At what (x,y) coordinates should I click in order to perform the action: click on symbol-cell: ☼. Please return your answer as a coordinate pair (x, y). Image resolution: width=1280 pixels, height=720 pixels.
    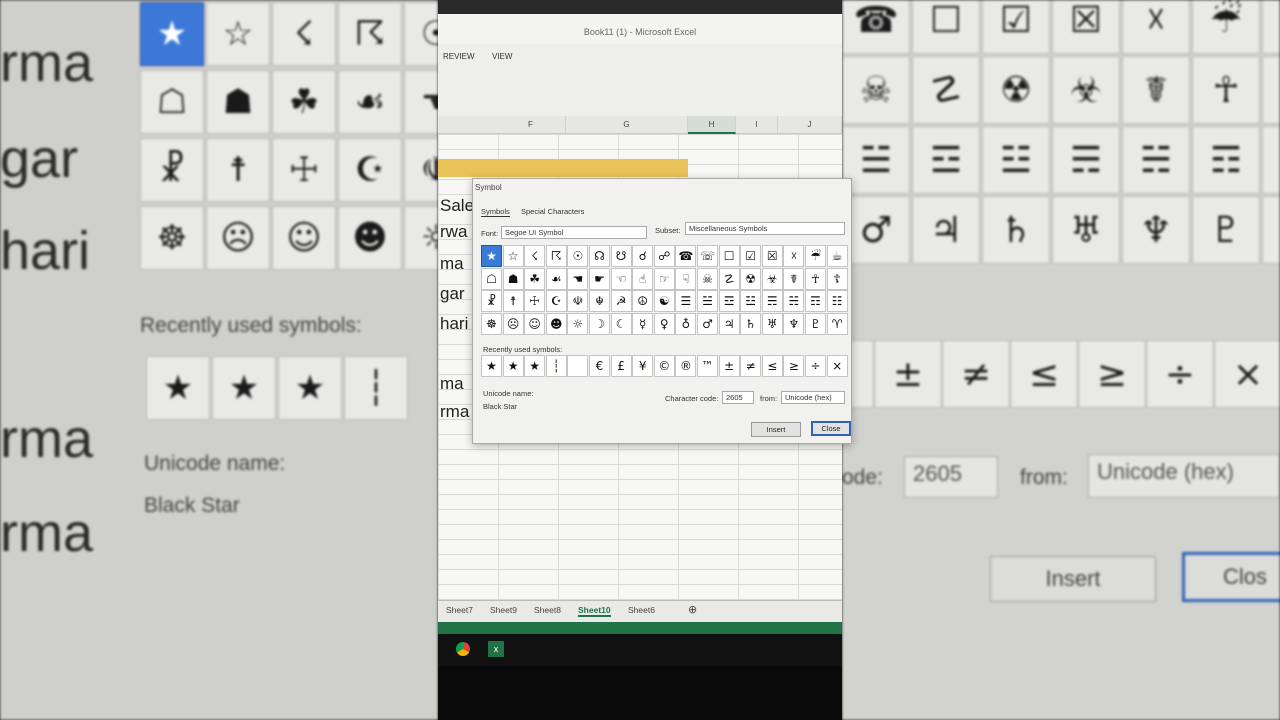
    Looking at the image, I should click on (578, 323).